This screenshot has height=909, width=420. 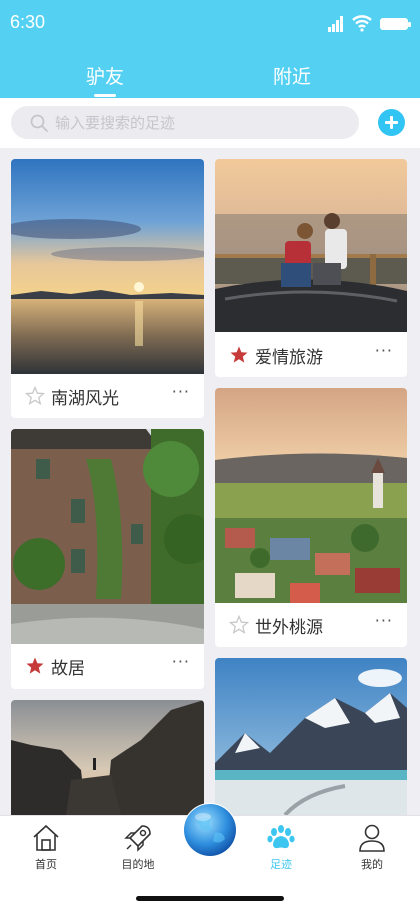 I want to click on card-caption: 爱情旅游 ···, so click(x=311, y=355).